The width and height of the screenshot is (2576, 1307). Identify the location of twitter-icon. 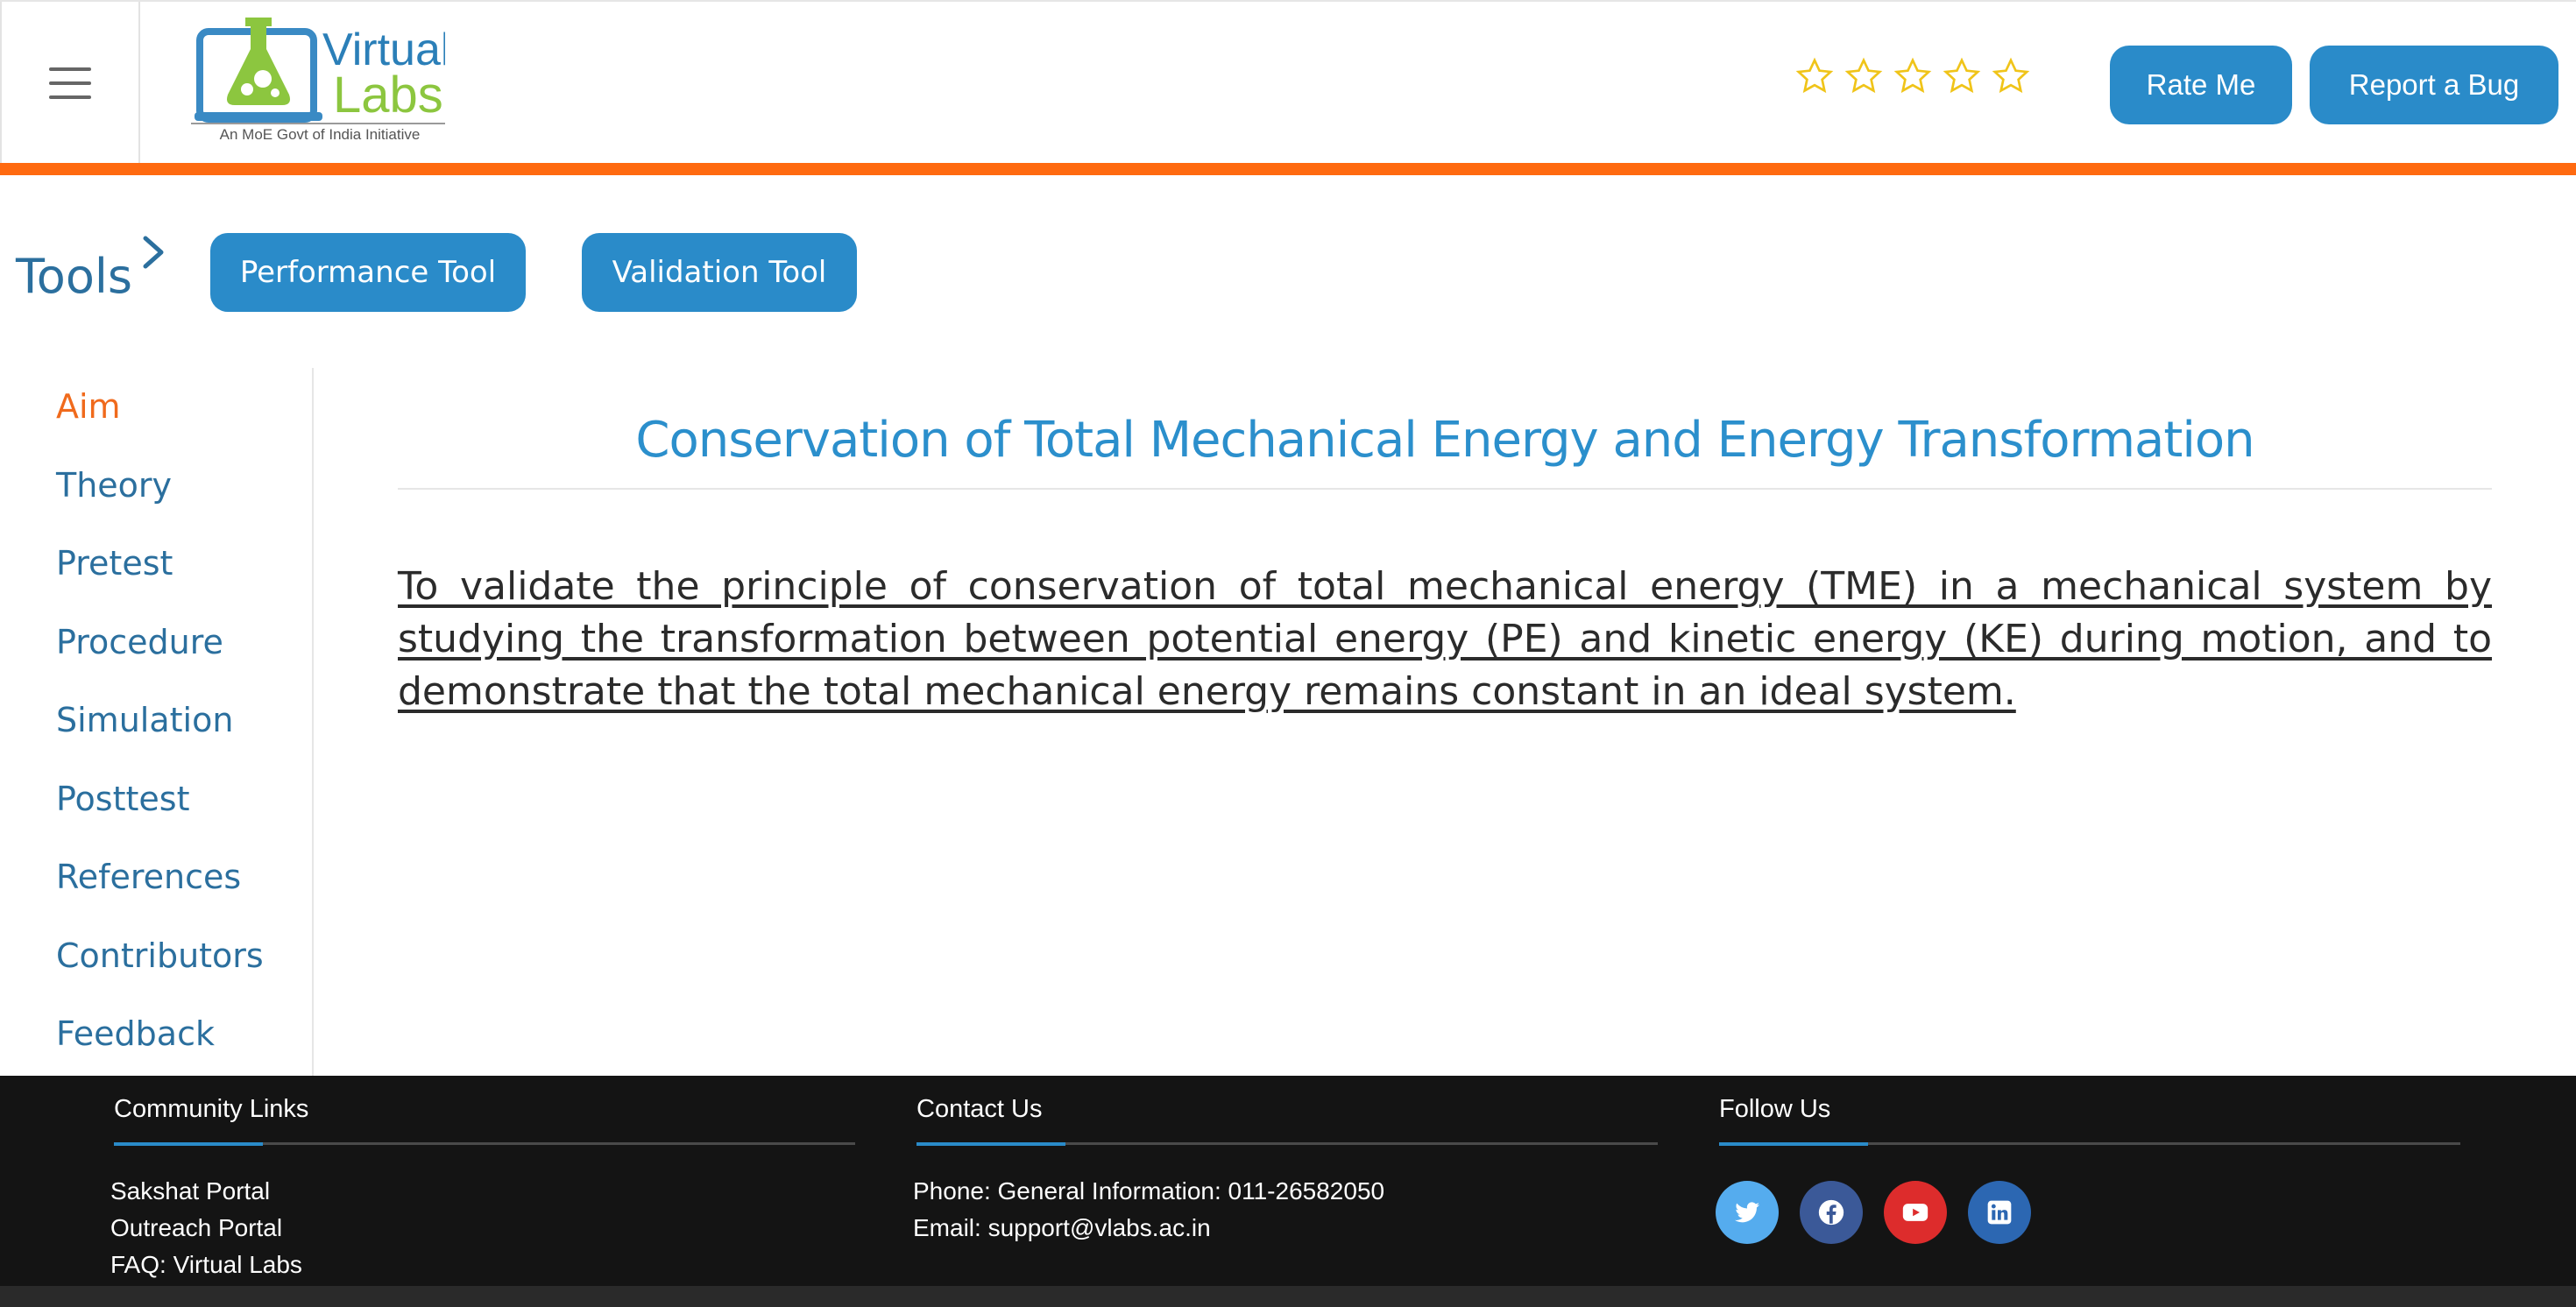
(1747, 1212).